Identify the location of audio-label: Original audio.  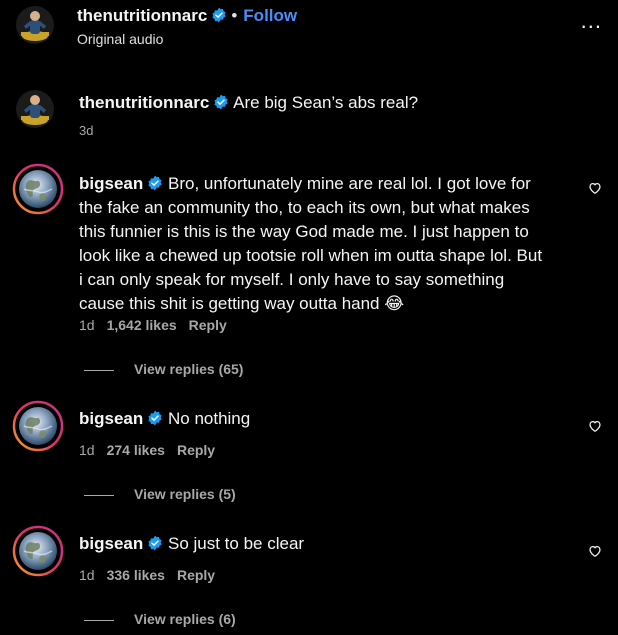
(120, 39).